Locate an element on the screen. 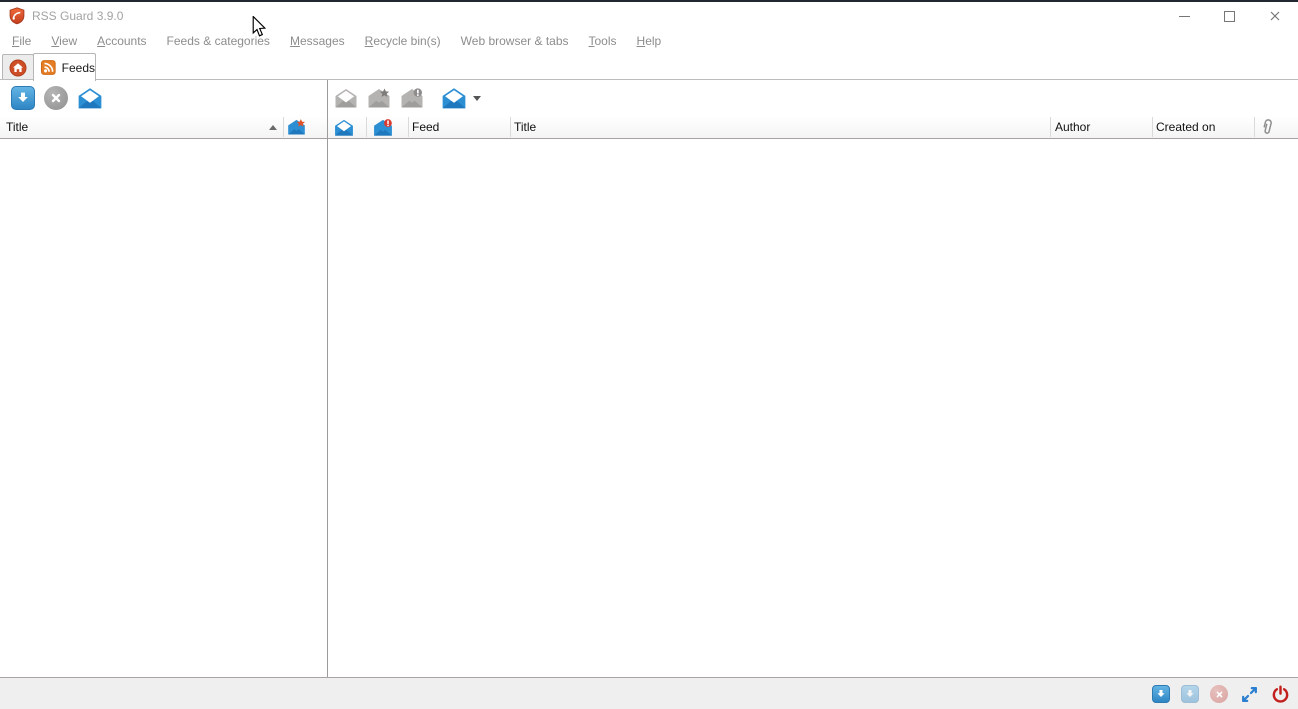 The height and width of the screenshot is (709, 1298). maximize-icon is located at coordinates (1229, 16).